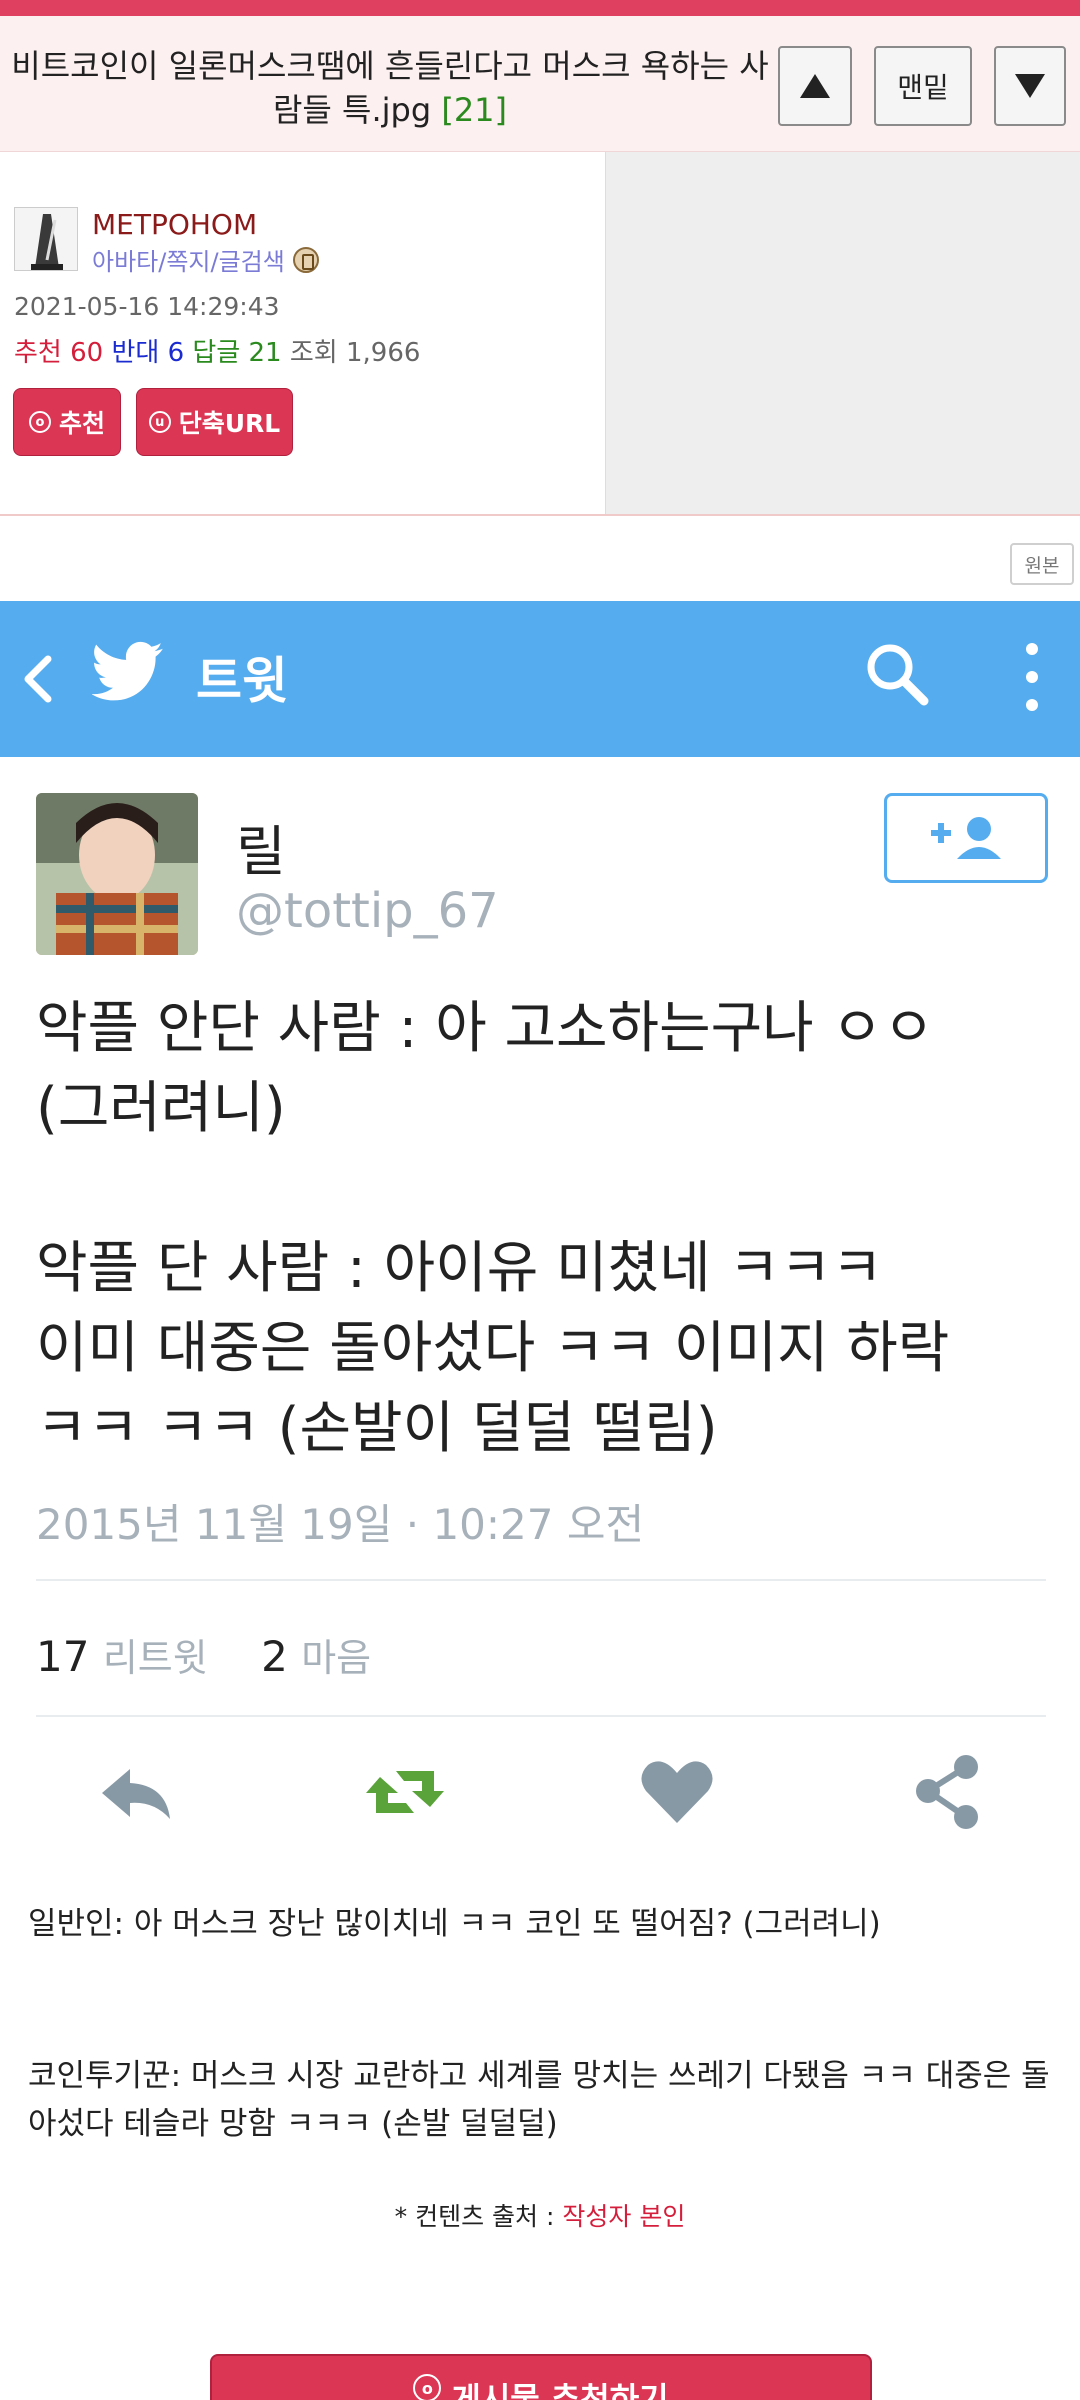  What do you see at coordinates (147, 306) in the screenshot?
I see `post-date: 2021-05-16 14:29:43` at bounding box center [147, 306].